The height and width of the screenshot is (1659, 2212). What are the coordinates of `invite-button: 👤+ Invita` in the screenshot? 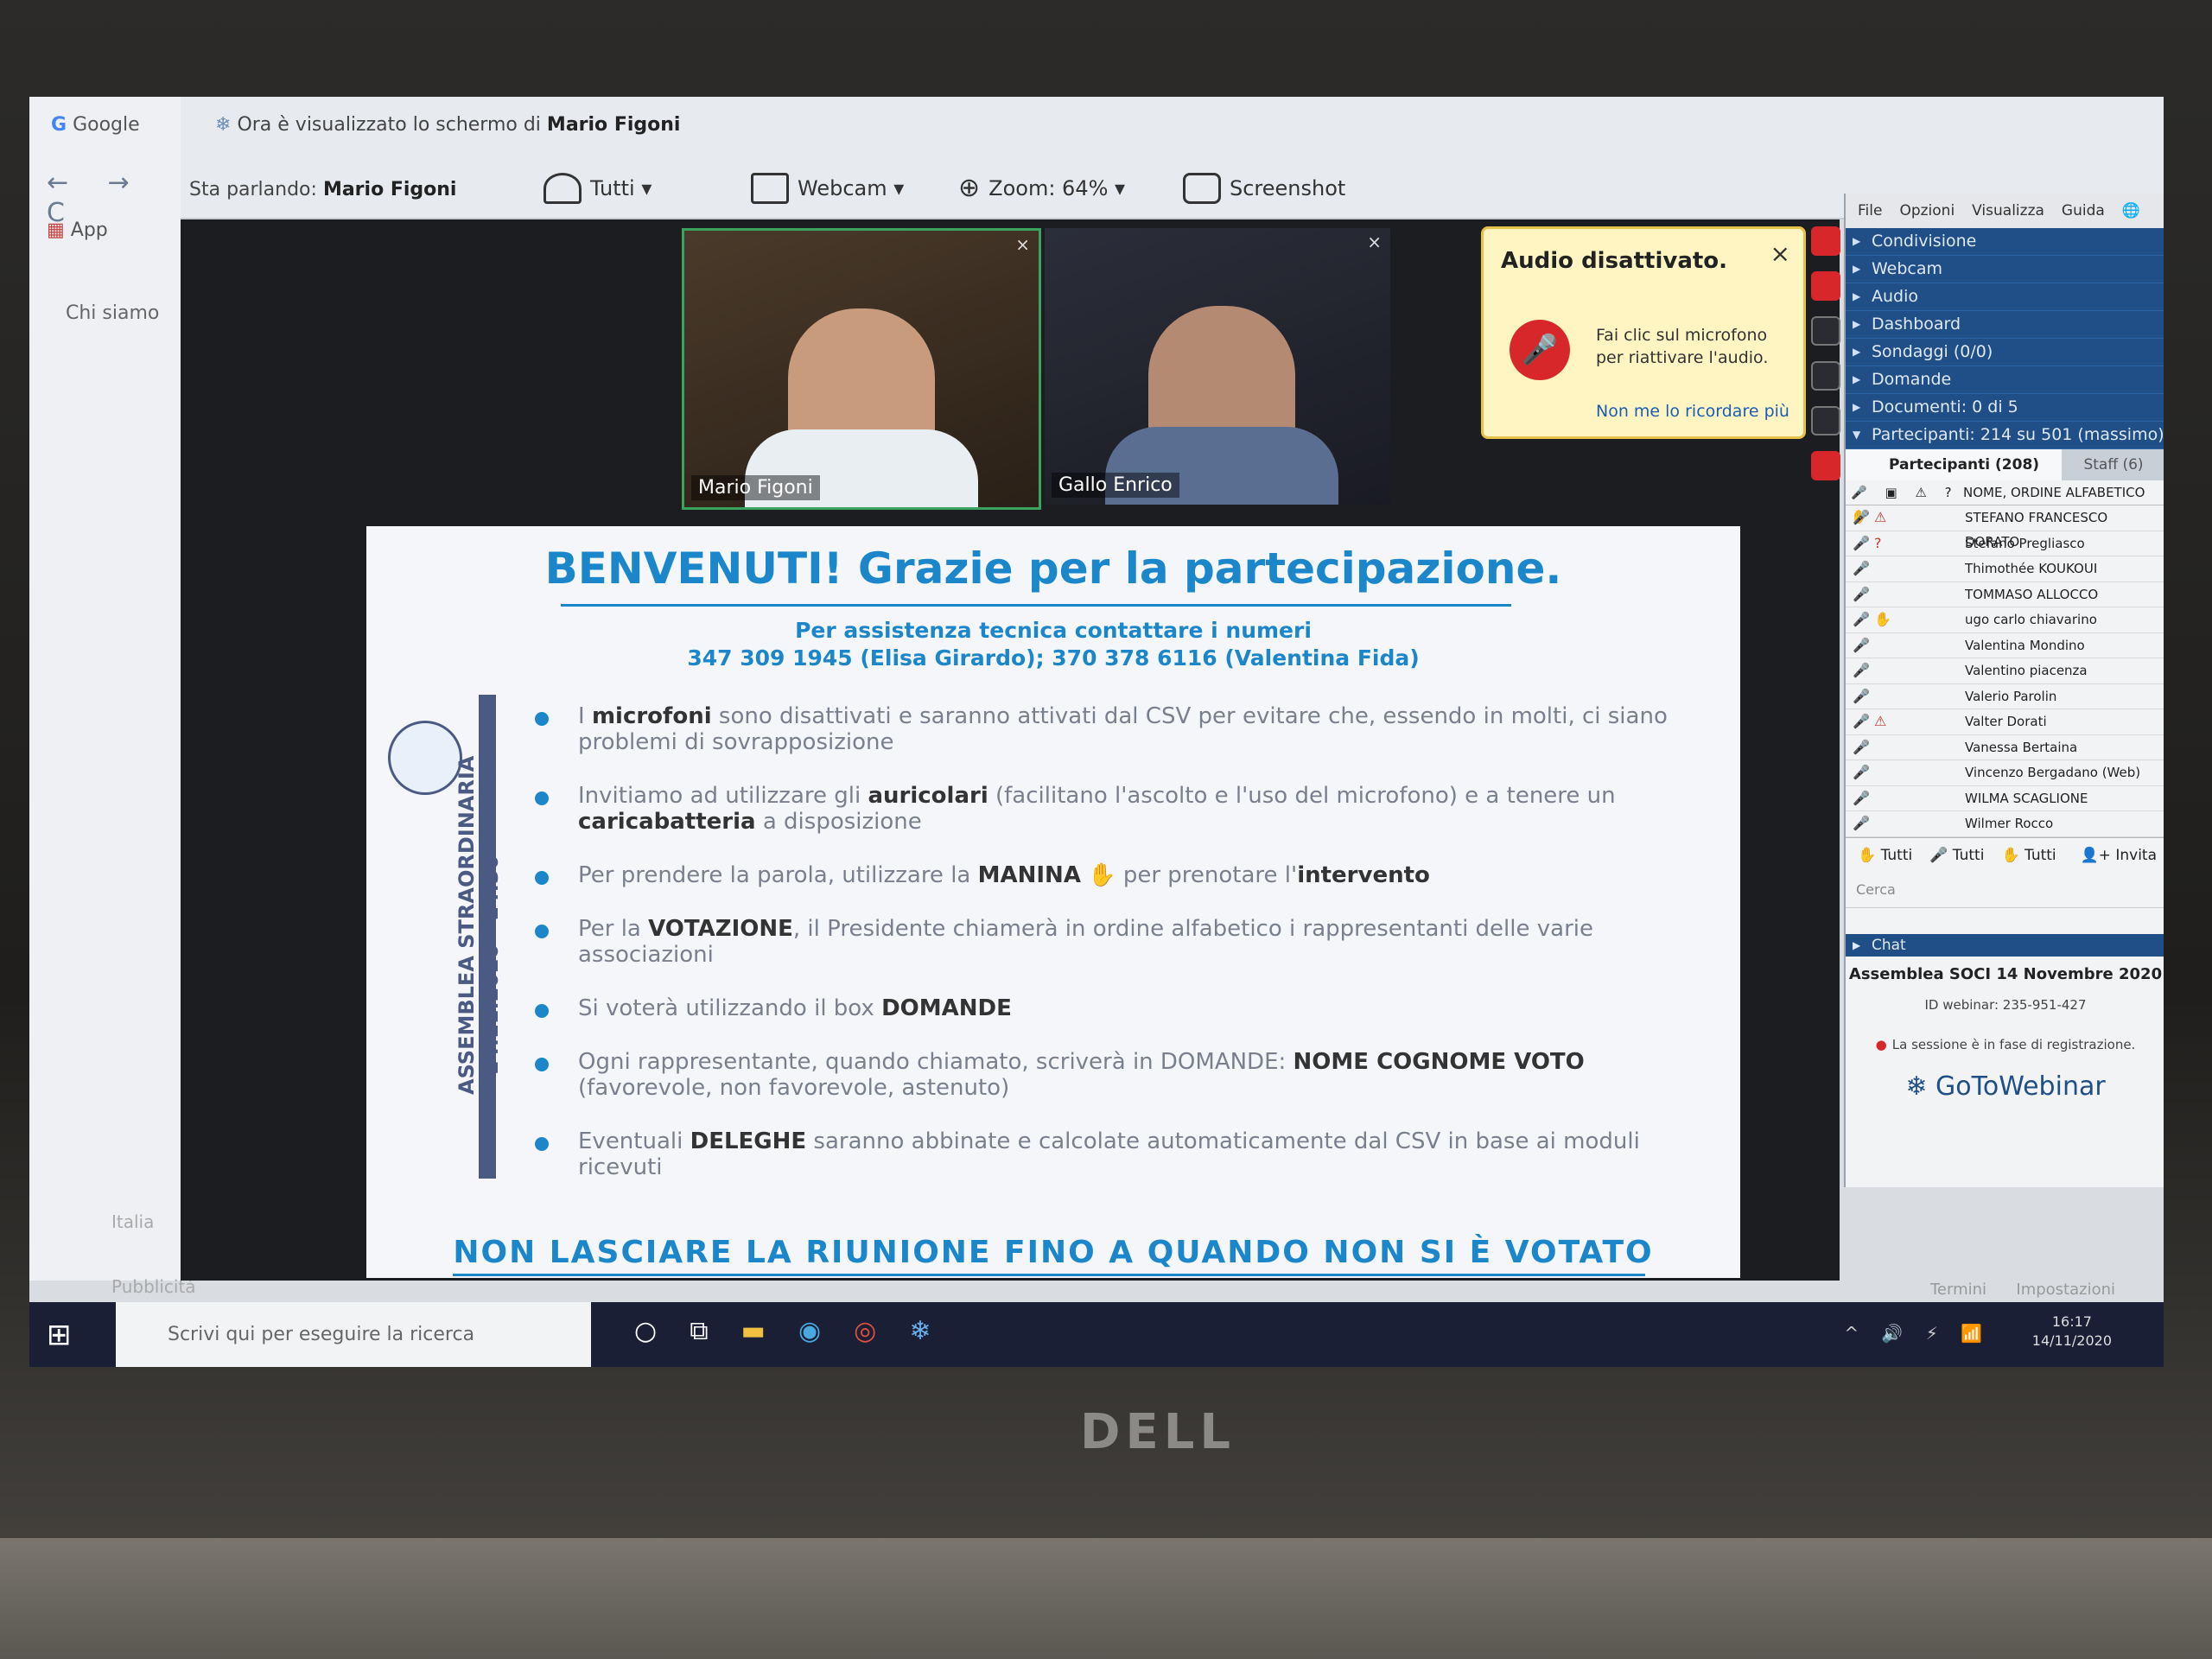 It's located at (2119, 855).